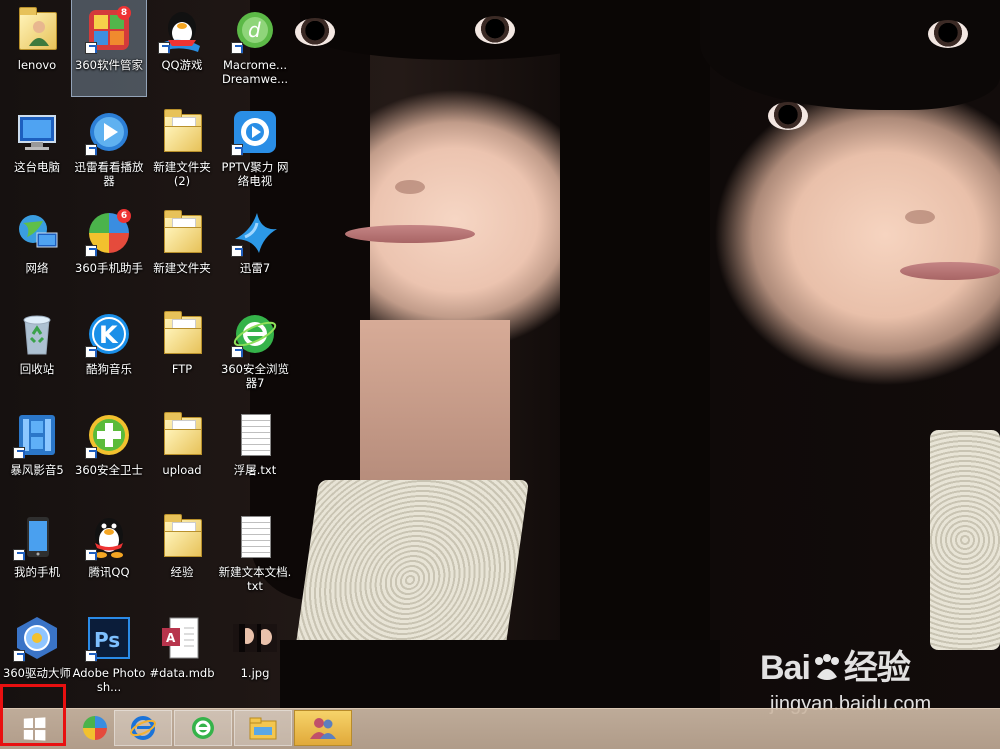 This screenshot has width=1000, height=749. Describe the element at coordinates (182, 470) in the screenshot. I see `desktop-icon-label: upload` at that location.